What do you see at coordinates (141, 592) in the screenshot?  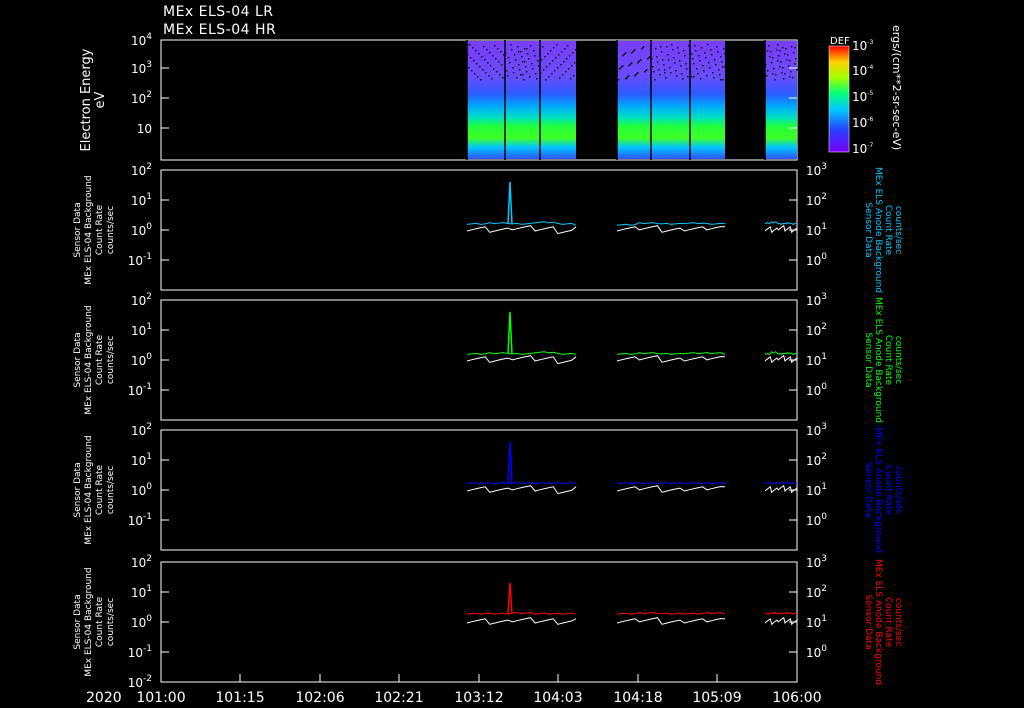 I see `left-ytick-label: 101` at bounding box center [141, 592].